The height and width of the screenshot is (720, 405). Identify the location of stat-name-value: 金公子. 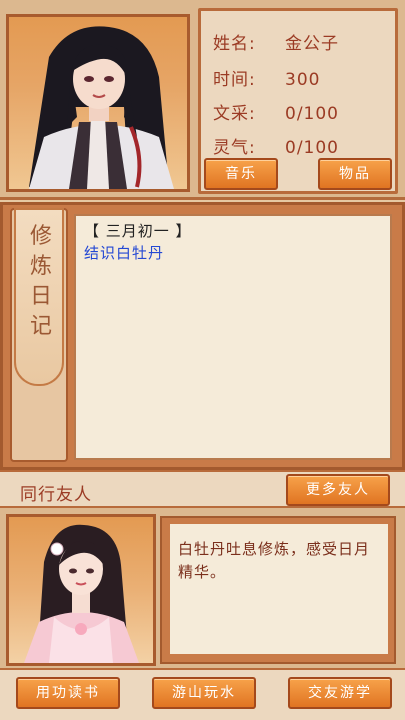
(312, 44).